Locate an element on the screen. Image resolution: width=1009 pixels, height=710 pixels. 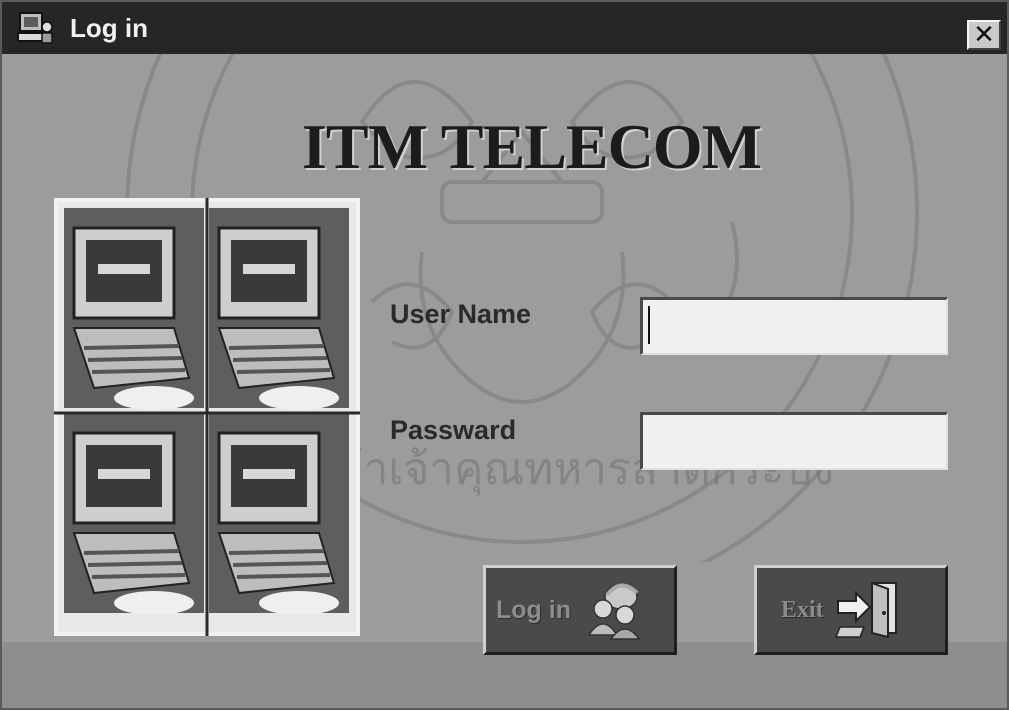
window-title: Log in is located at coordinates (109, 27).